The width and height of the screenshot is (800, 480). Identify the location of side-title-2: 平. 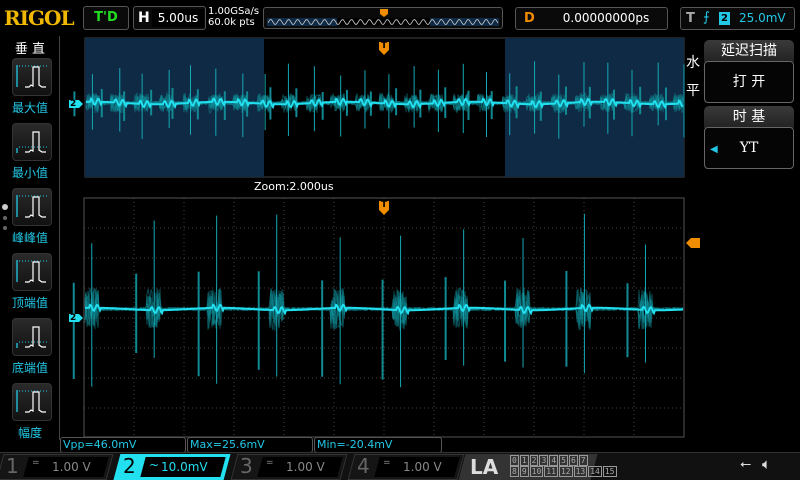
(693, 91).